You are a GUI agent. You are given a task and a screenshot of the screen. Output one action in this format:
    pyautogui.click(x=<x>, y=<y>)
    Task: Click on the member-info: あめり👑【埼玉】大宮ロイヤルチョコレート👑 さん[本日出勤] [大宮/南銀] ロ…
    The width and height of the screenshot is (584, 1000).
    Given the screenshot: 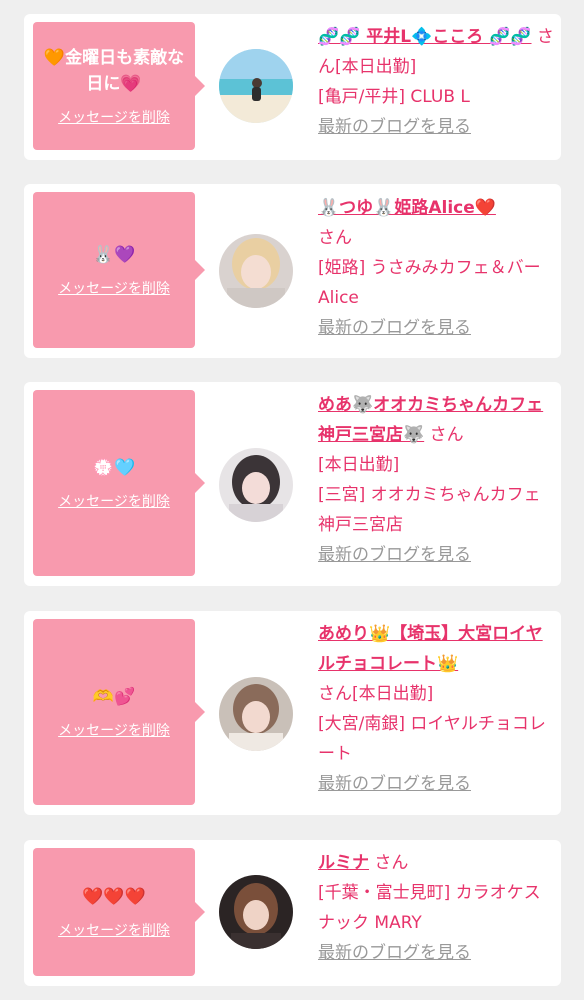 What is the action you would take?
    pyautogui.click(x=436, y=709)
    